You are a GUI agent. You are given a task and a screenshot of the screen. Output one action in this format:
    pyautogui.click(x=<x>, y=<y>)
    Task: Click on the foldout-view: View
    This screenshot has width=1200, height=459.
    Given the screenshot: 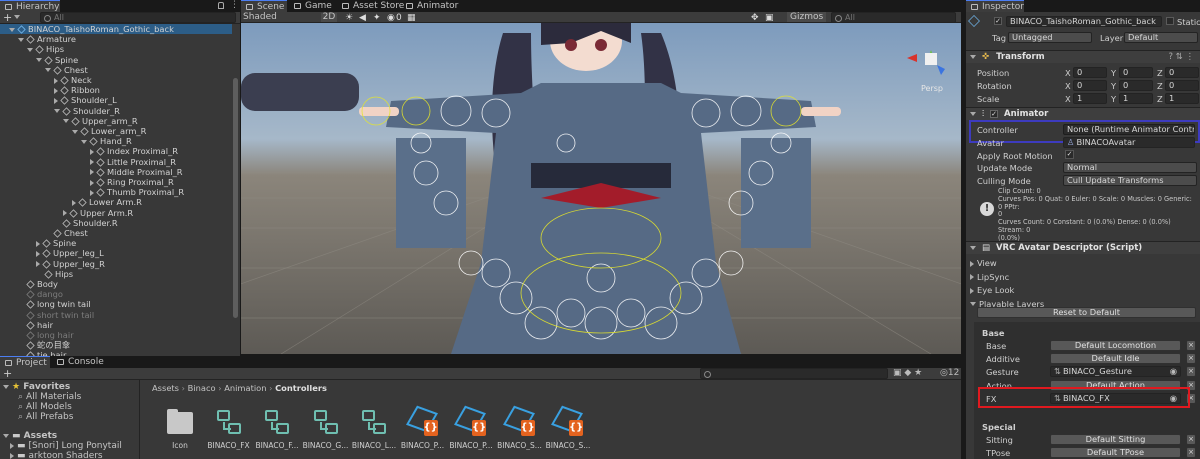 What is the action you would take?
    pyautogui.click(x=983, y=263)
    